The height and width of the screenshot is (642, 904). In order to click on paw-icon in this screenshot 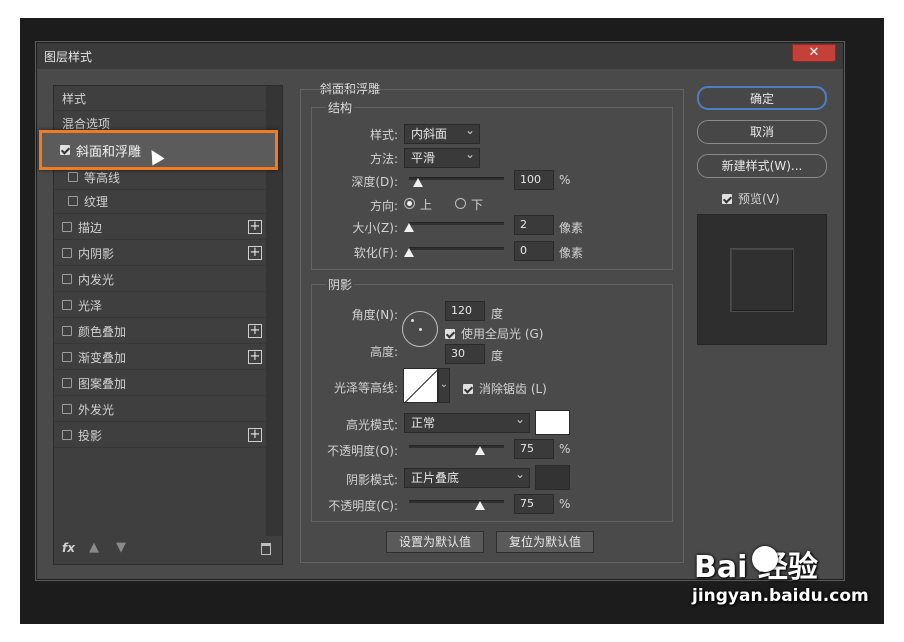, I will do `click(765, 559)`.